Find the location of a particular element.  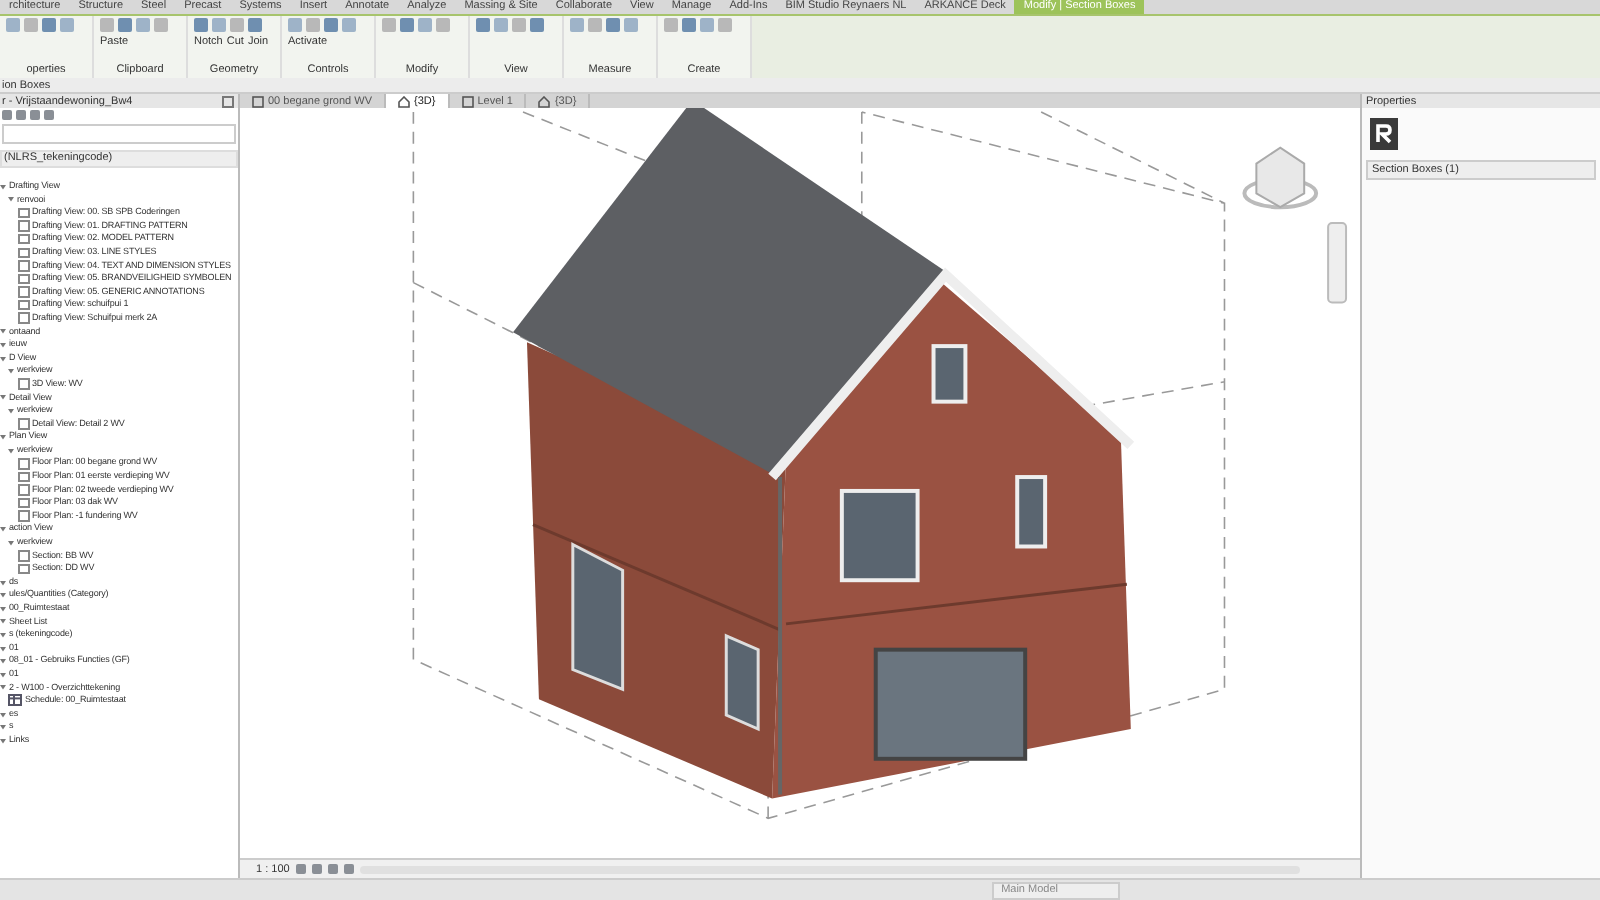

schedule-icon is located at coordinates (15, 700).